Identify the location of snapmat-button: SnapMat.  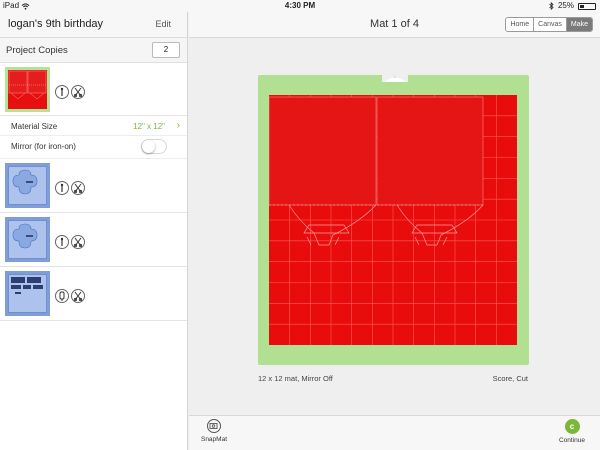
(214, 431).